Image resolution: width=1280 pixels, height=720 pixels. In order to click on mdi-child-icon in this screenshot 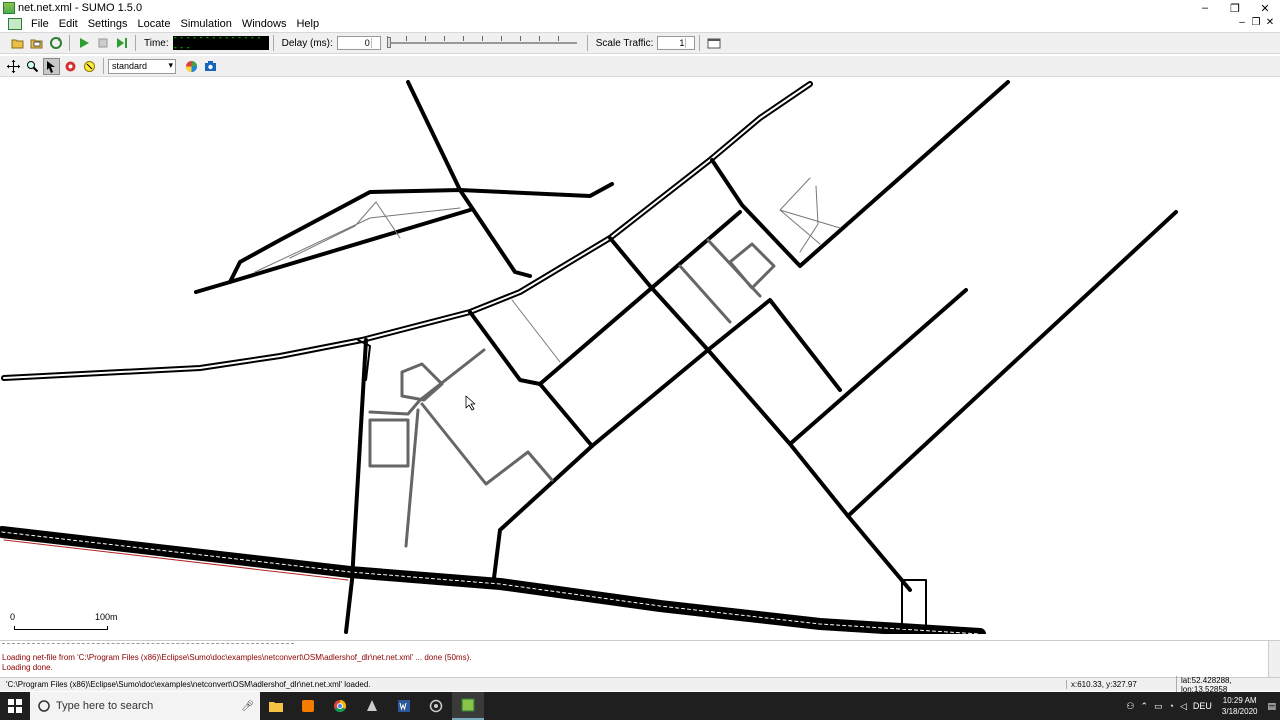, I will do `click(15, 24)`.